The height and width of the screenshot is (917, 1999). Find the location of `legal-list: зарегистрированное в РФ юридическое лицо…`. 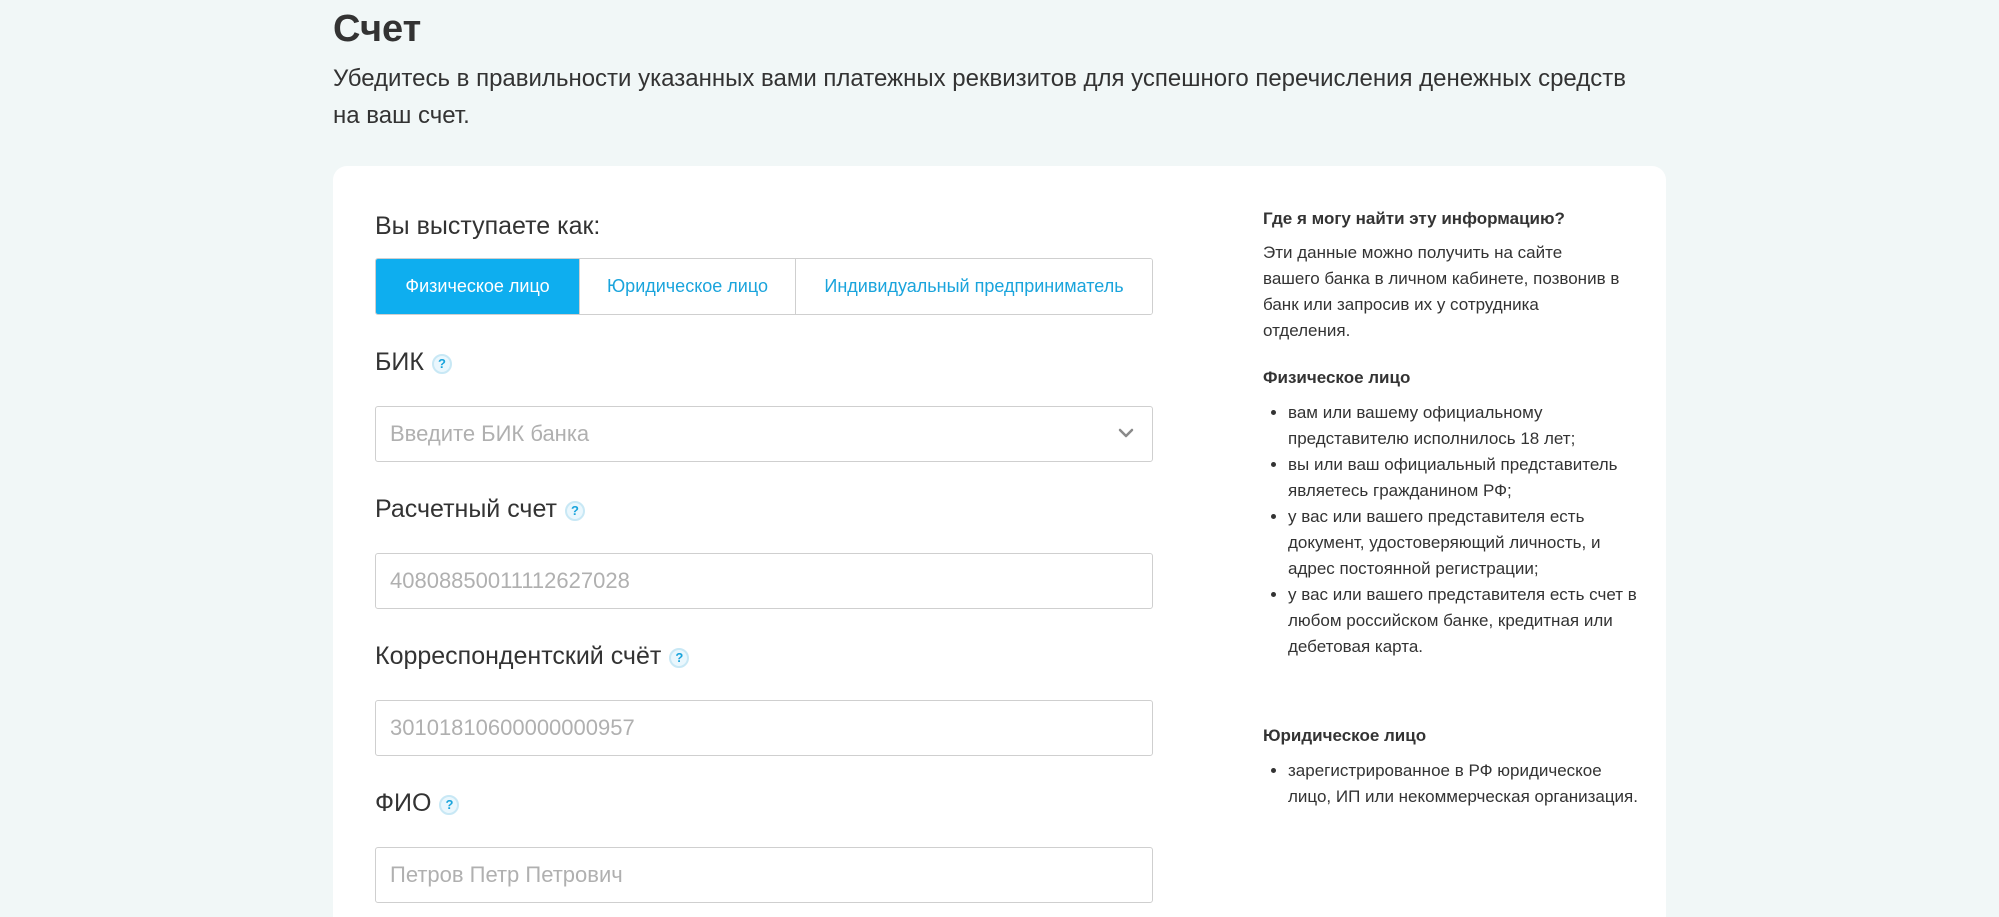

legal-list: зарегистрированное в РФ юридическое лицо… is located at coordinates (1455, 784).